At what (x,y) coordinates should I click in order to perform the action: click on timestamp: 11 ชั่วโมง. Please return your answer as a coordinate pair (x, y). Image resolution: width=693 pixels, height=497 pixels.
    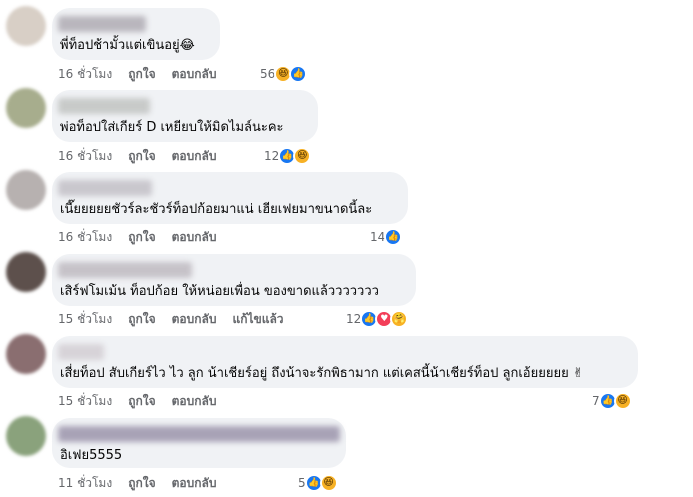
    Looking at the image, I should click on (85, 483).